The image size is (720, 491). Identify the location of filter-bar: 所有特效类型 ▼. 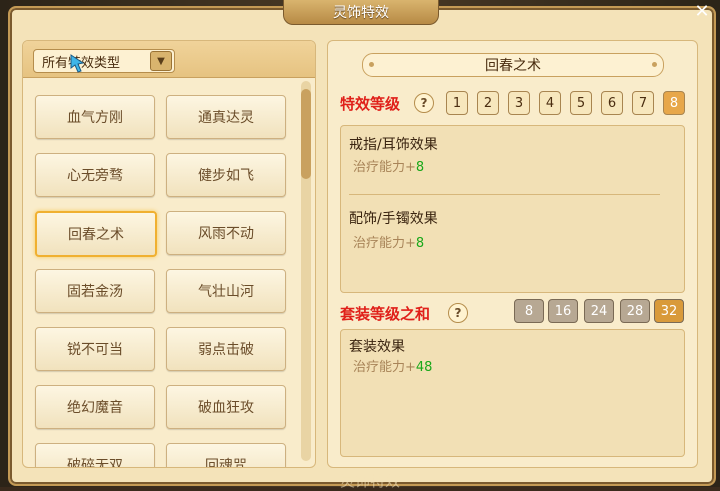
(169, 59).